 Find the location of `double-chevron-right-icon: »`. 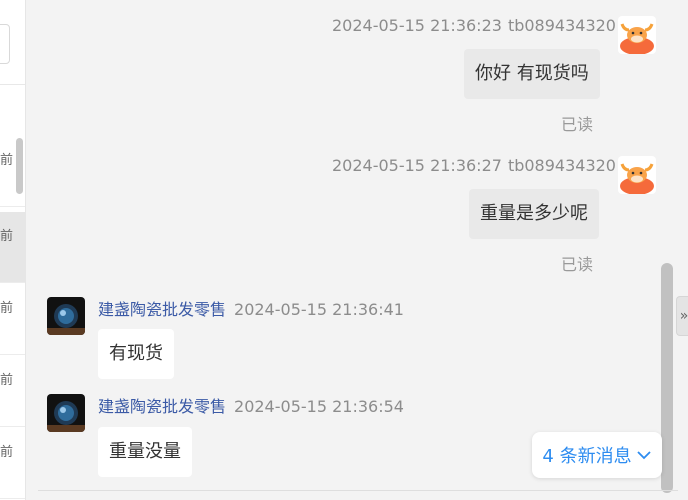

double-chevron-right-icon: » is located at coordinates (683, 316).